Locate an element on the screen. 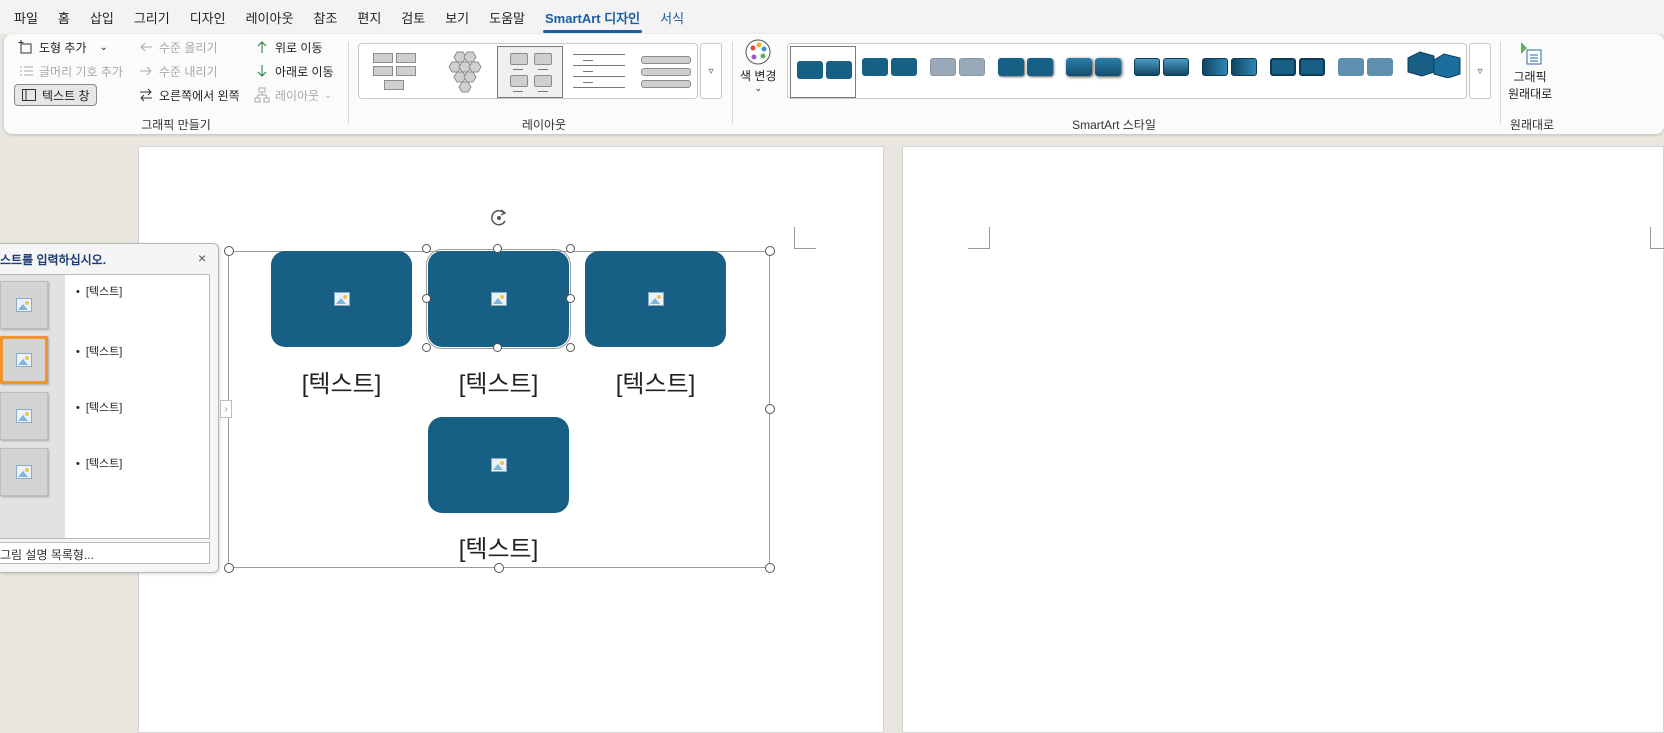 This screenshot has height=733, width=1664. style-option-subtle is located at coordinates (958, 66).